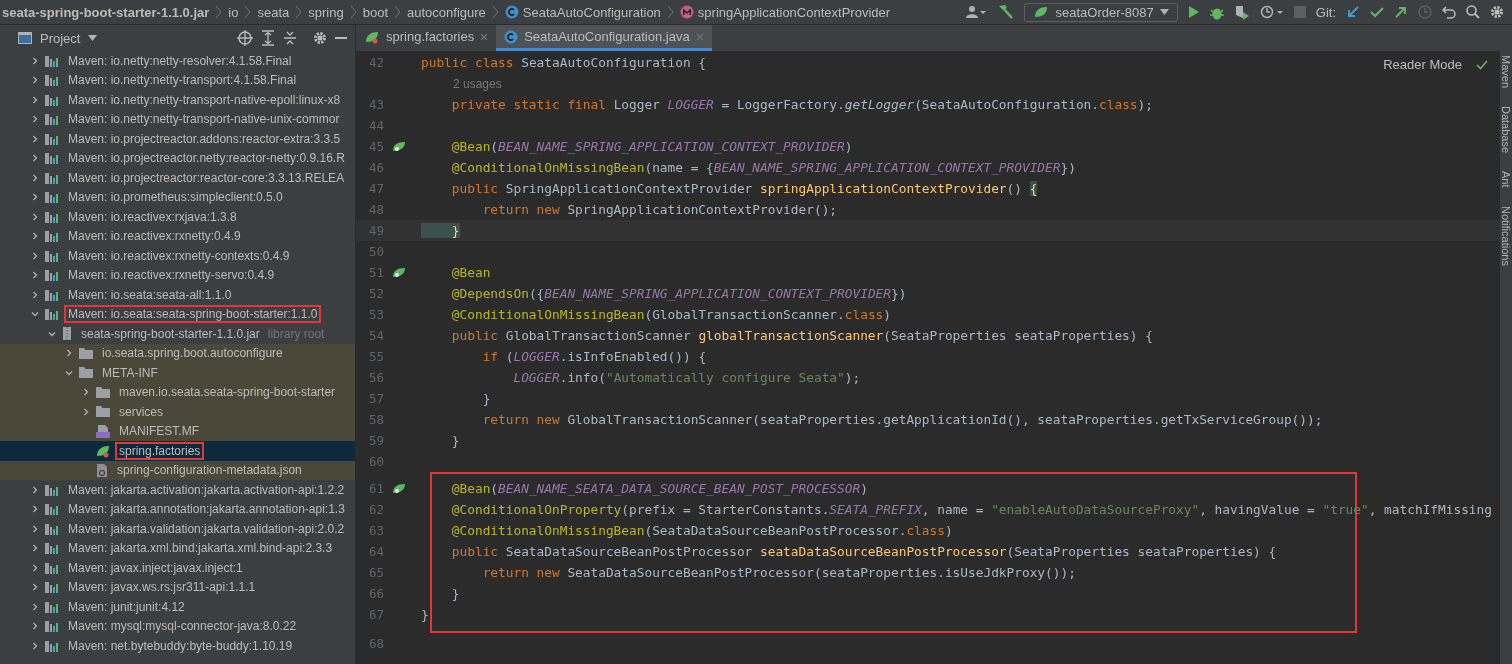 Image resolution: width=1512 pixels, height=664 pixels. Describe the element at coordinates (268, 38) in the screenshot. I see `expand-all-icon` at that location.